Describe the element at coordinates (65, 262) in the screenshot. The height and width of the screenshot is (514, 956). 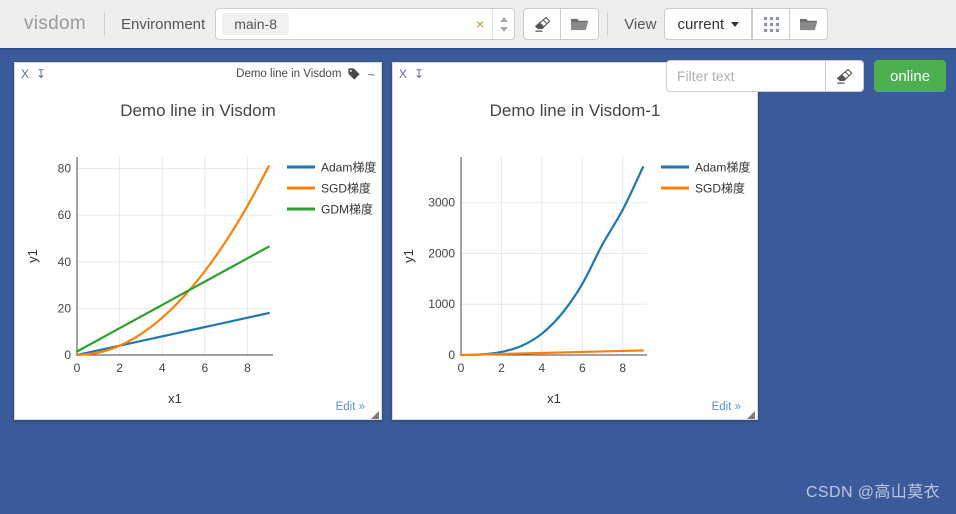
I see `y-axis-tick: 40` at that location.